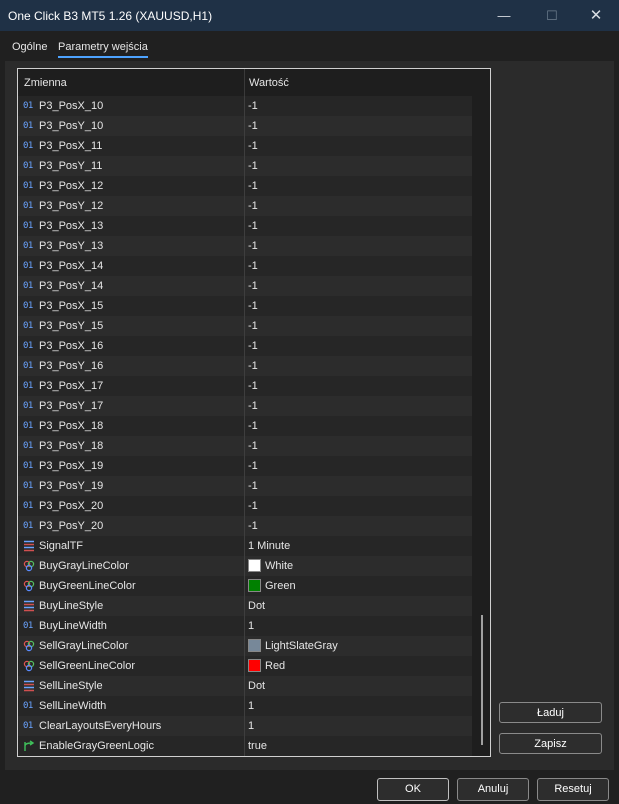 Image resolution: width=619 pixels, height=804 pixels. Describe the element at coordinates (245, 406) in the screenshot. I see `table-row: 01 P3_PosY_17 -1` at that location.